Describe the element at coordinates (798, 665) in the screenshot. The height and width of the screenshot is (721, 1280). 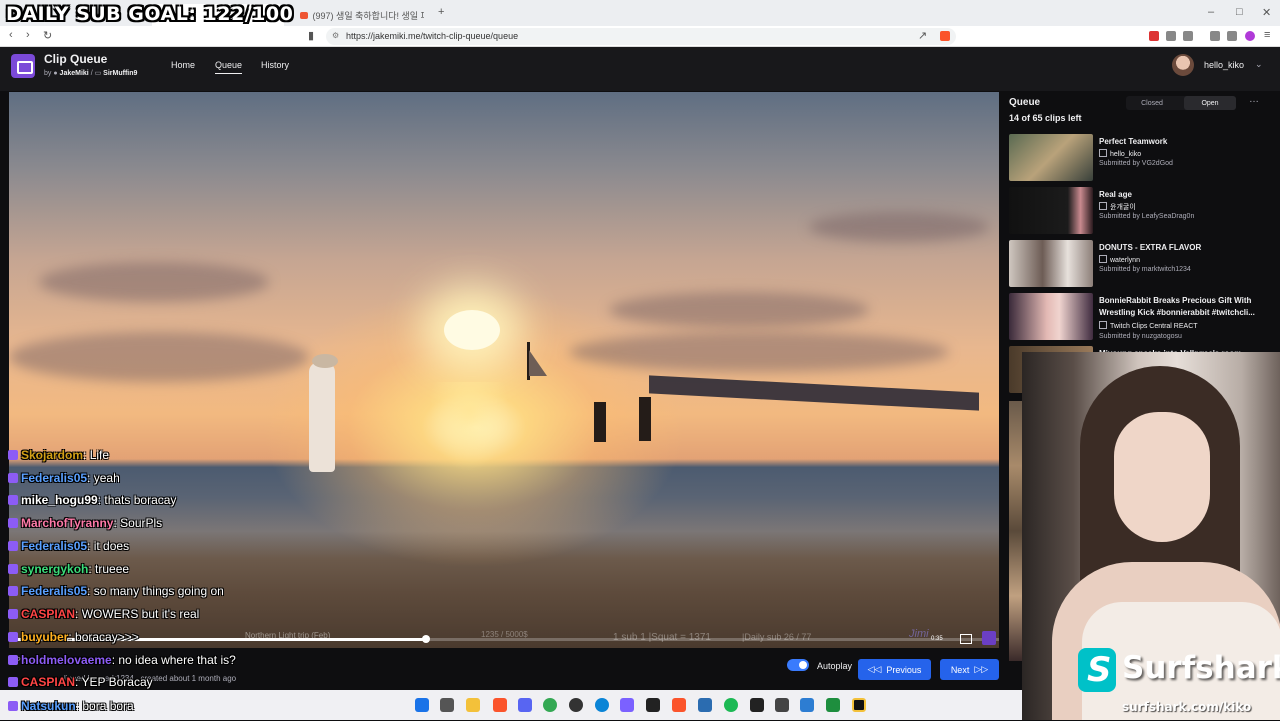
I see `autoplay-toggle` at that location.